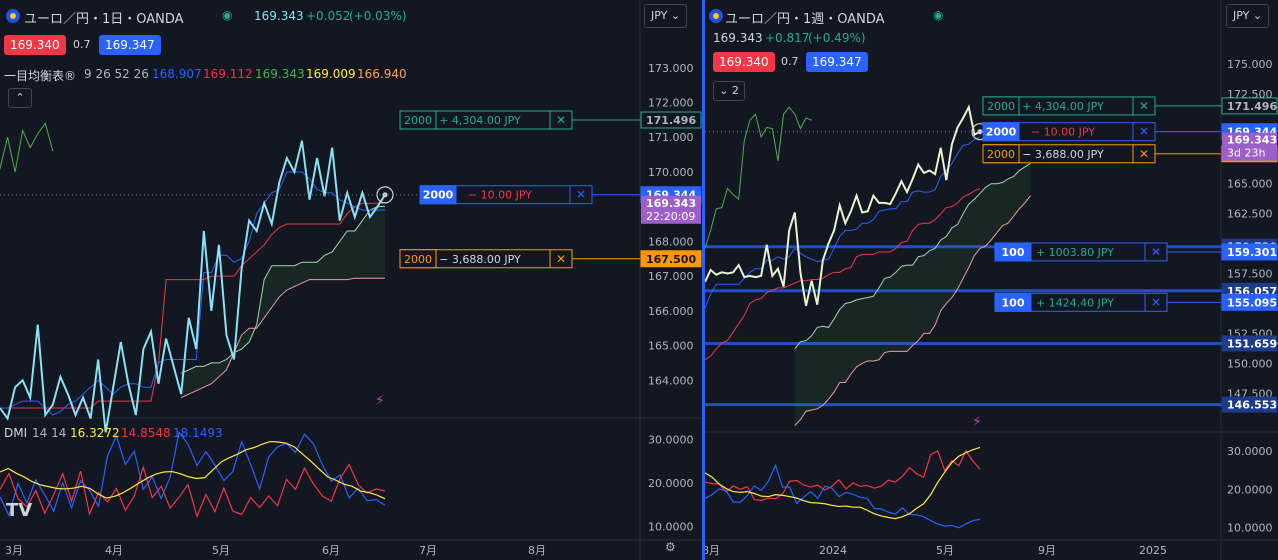 Image resolution: width=1278 pixels, height=560 pixels. I want to click on price-tick-label: 168.000, so click(671, 241).